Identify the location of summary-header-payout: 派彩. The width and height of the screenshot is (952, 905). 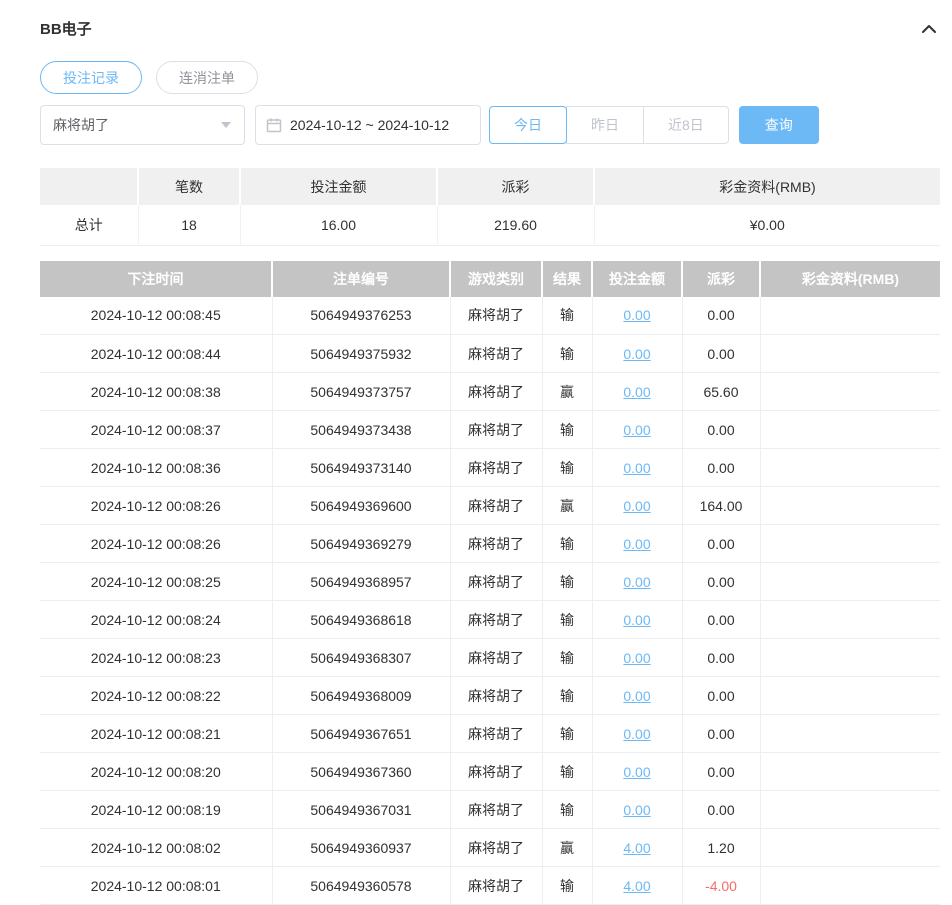
(515, 186).